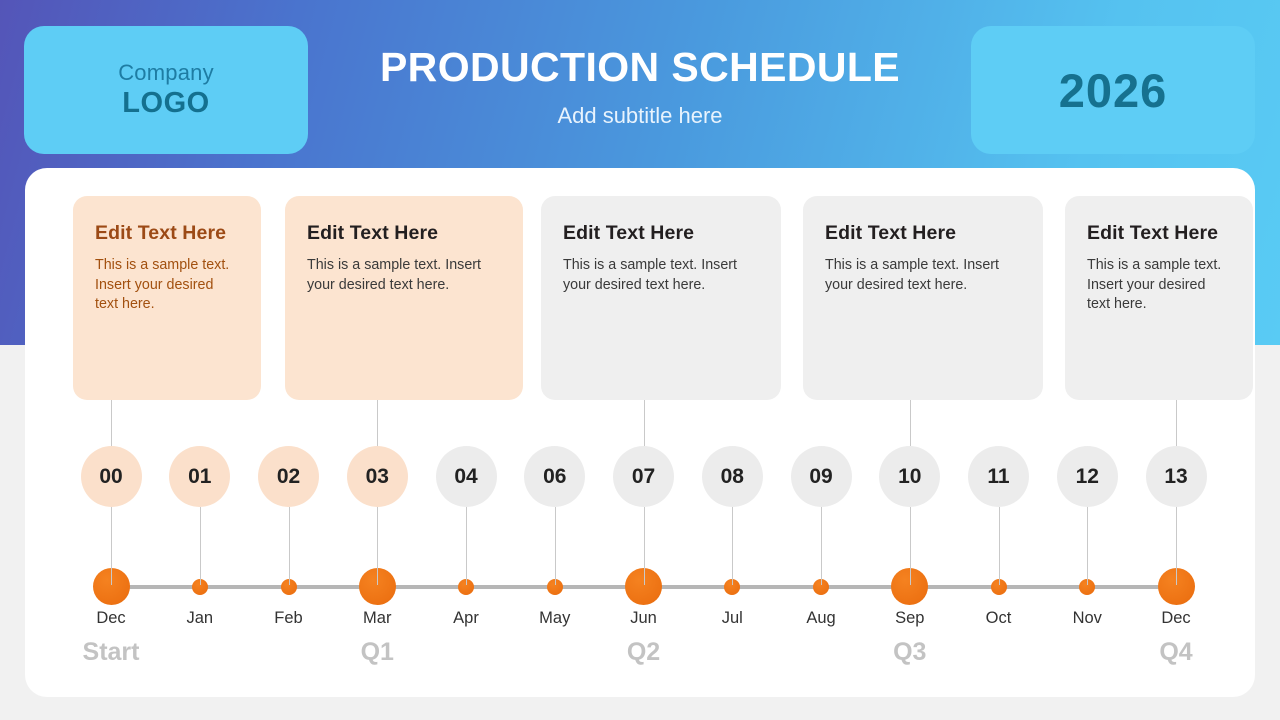 This screenshot has height=720, width=1280. What do you see at coordinates (1087, 476) in the screenshot?
I see `milestone-number-circle: 12` at bounding box center [1087, 476].